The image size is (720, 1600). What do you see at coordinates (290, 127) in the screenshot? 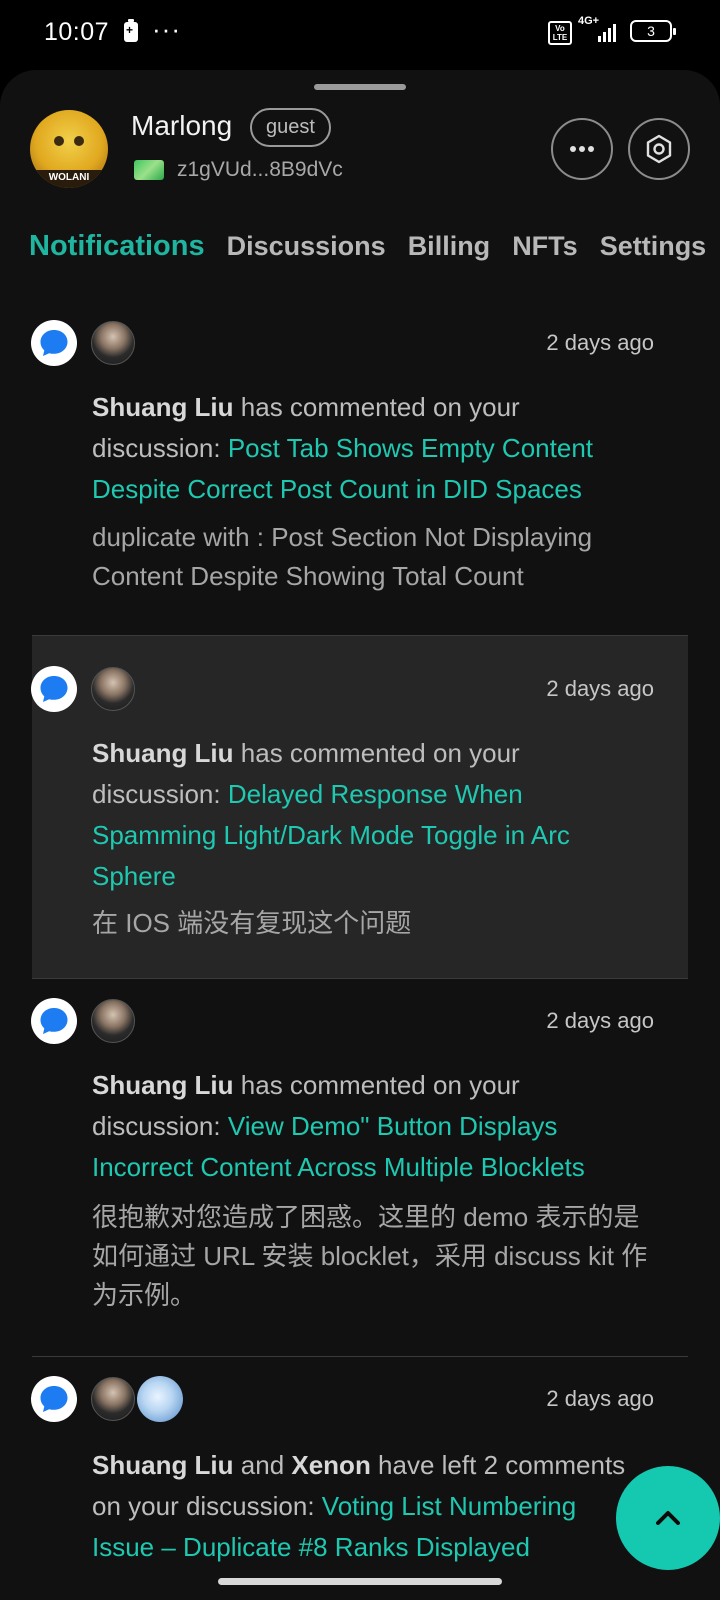
I see `role-badge: guest` at bounding box center [290, 127].